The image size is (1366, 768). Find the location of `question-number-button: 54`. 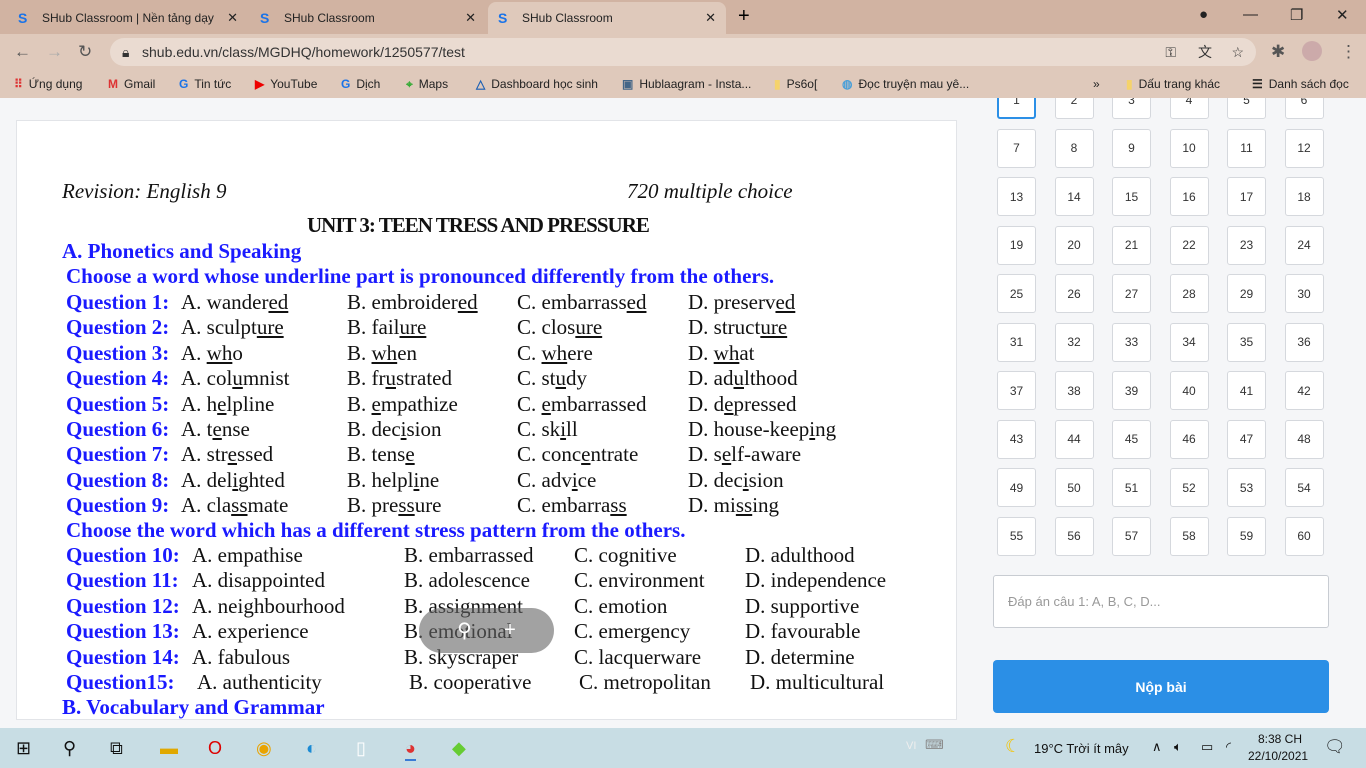

question-number-button: 54 is located at coordinates (1304, 487).